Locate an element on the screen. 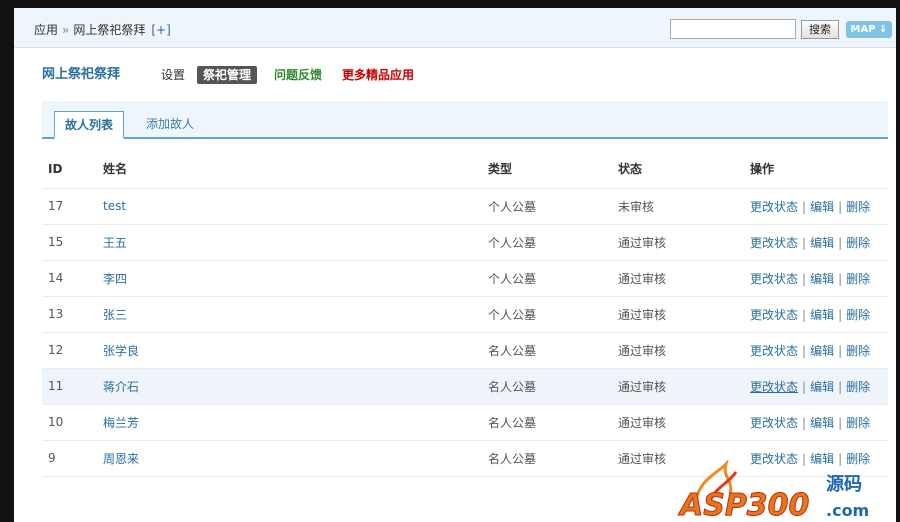 This screenshot has height=522, width=900. map-button: MAP ⇓ is located at coordinates (869, 29).